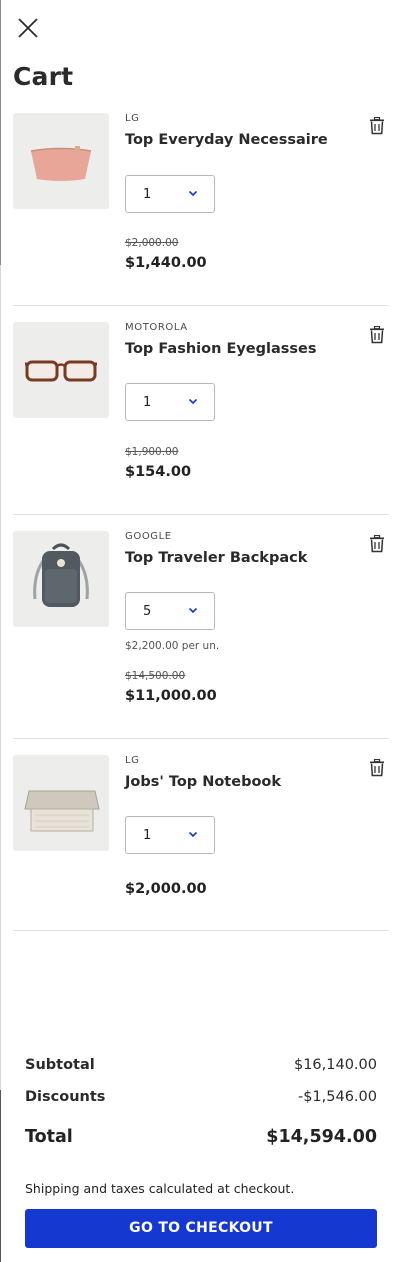 This screenshot has width=401, height=1262. I want to click on item-price: $154.00, so click(158, 472).